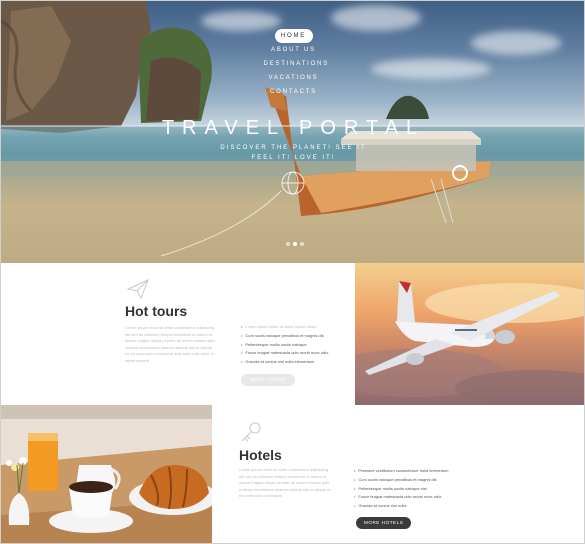  I want to click on more-tours-button: MORE TOURS, so click(268, 380).